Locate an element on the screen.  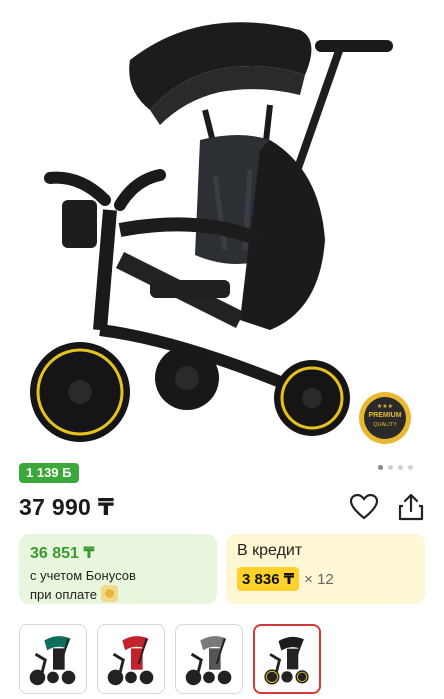
variant-thumb-green is located at coordinates (53, 659).